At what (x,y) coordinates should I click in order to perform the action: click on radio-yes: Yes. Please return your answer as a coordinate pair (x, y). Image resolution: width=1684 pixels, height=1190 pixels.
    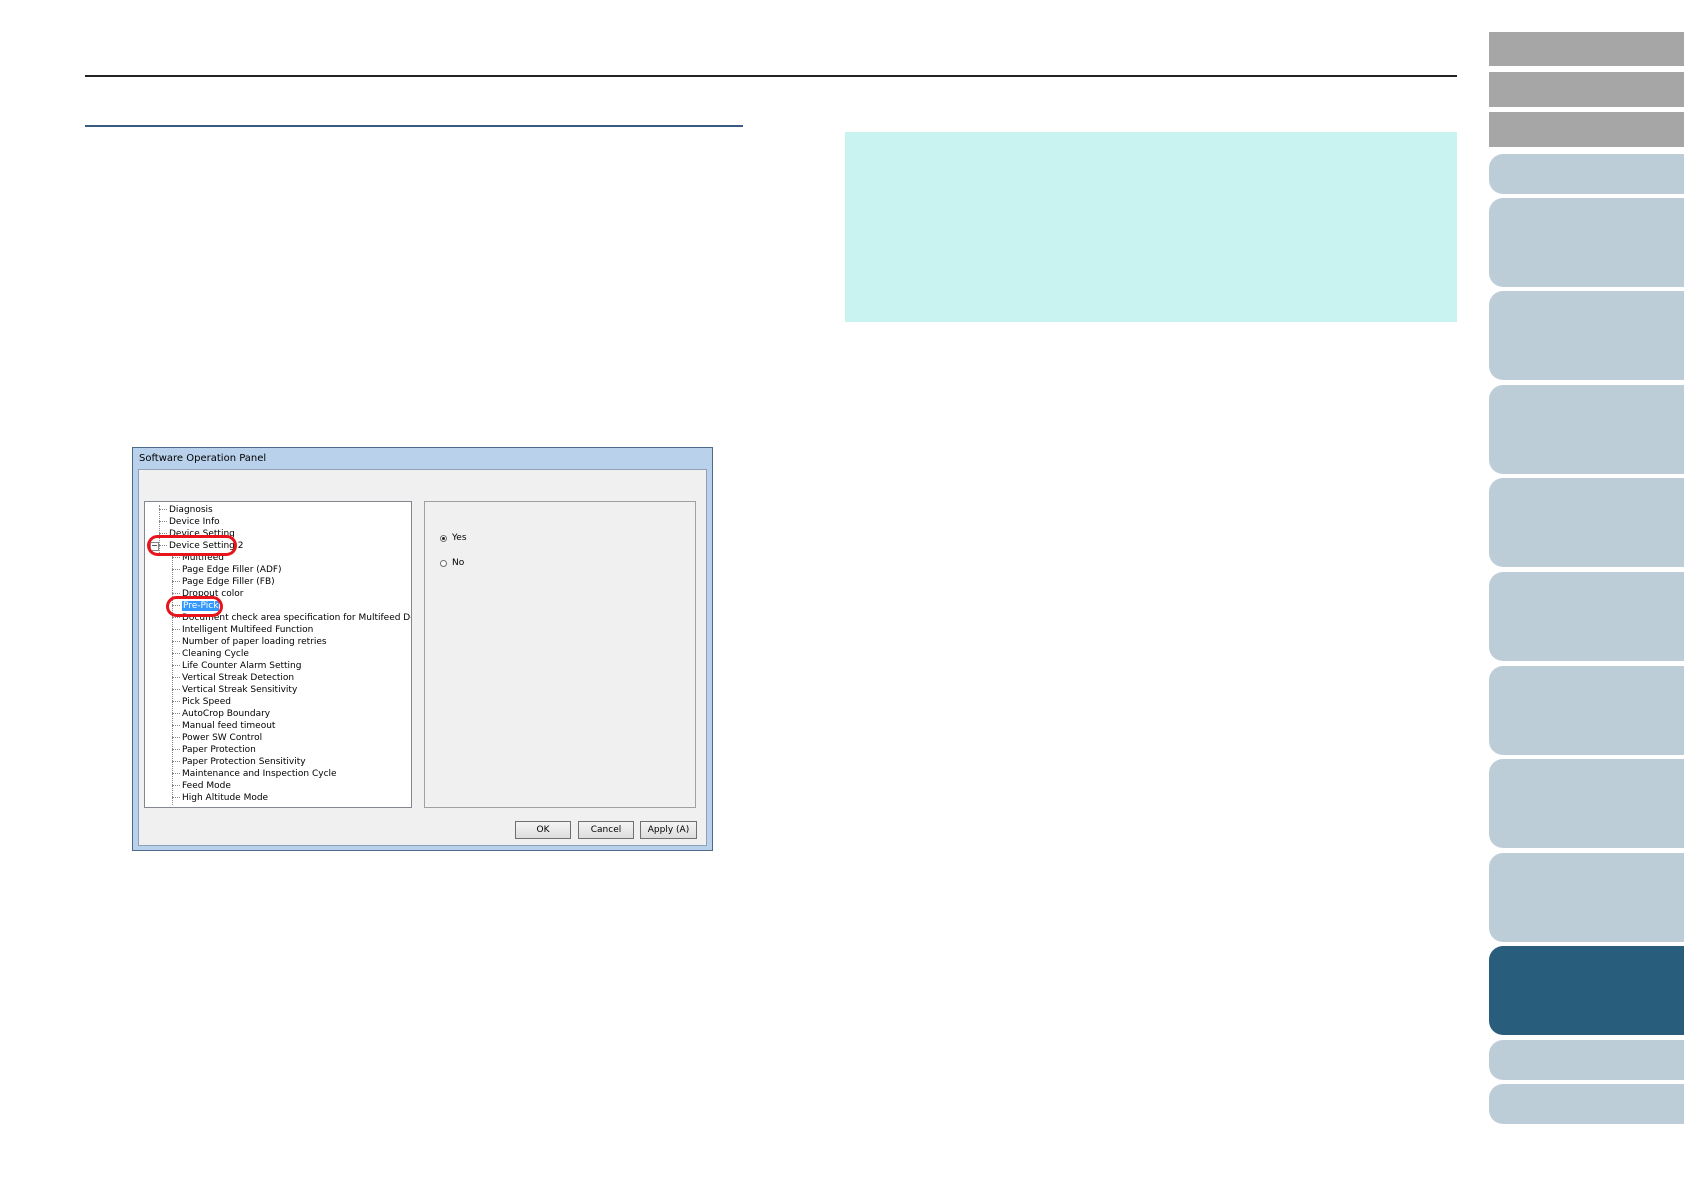
    Looking at the image, I should click on (453, 538).